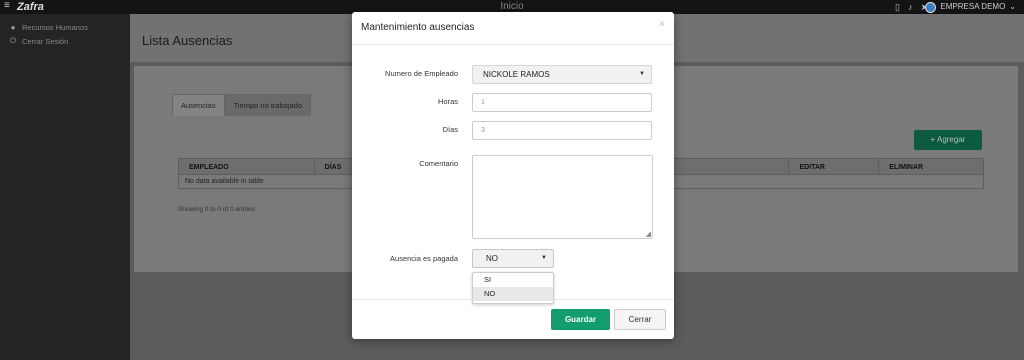  What do you see at coordinates (247, 166) in the screenshot?
I see `column-header-empleado: EMPLEADO` at bounding box center [247, 166].